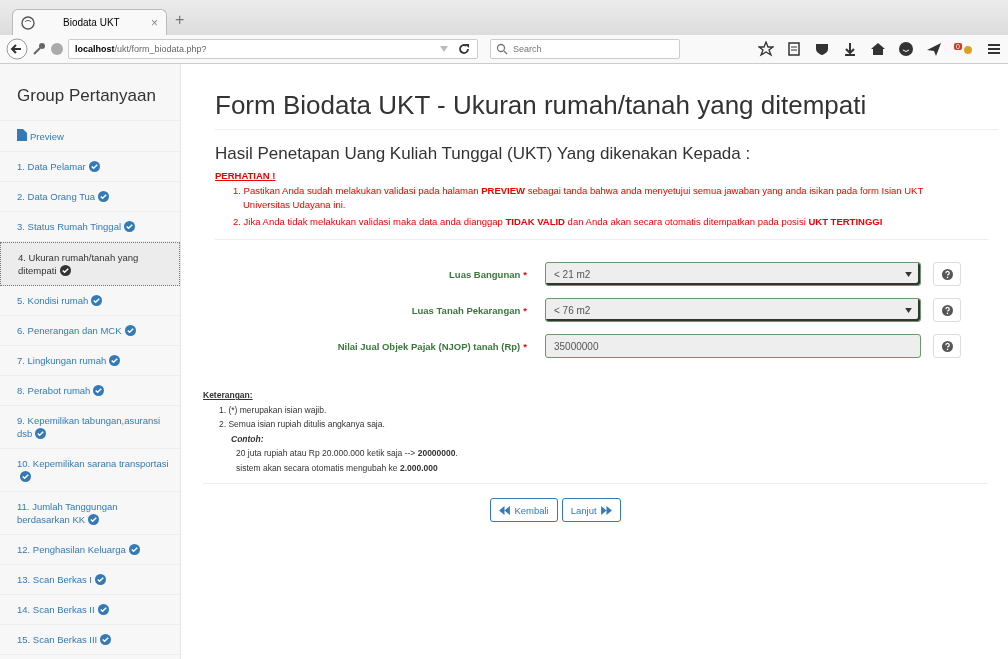  What do you see at coordinates (90, 391) in the screenshot?
I see `sidebar-item: 8. Perabot rumah` at bounding box center [90, 391].